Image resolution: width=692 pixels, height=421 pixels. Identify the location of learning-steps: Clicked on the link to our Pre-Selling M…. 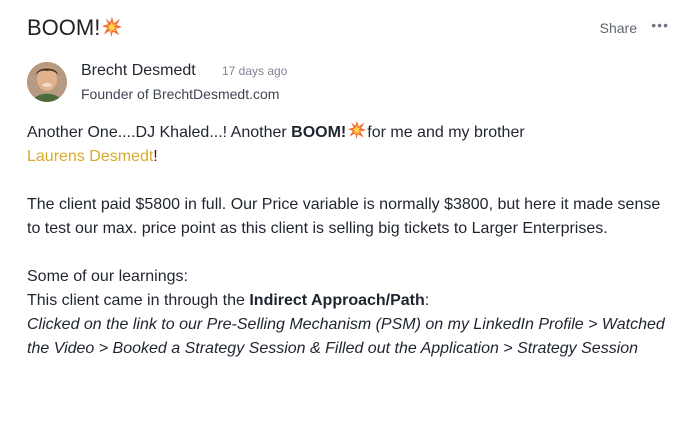
(346, 336).